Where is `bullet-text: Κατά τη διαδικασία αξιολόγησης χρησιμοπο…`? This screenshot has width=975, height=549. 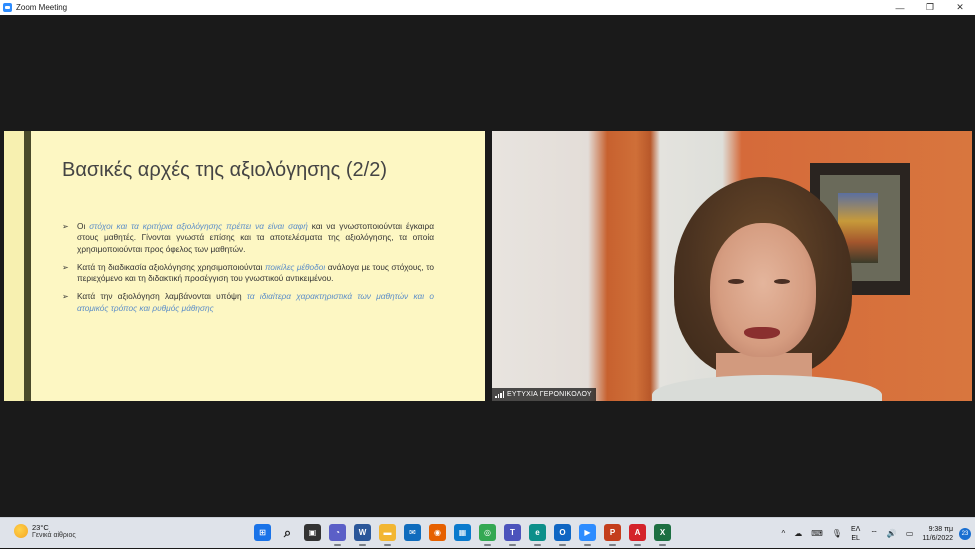 bullet-text: Κατά τη διαδικασία αξιολόγησης χρησιμοπο… is located at coordinates (255, 272).